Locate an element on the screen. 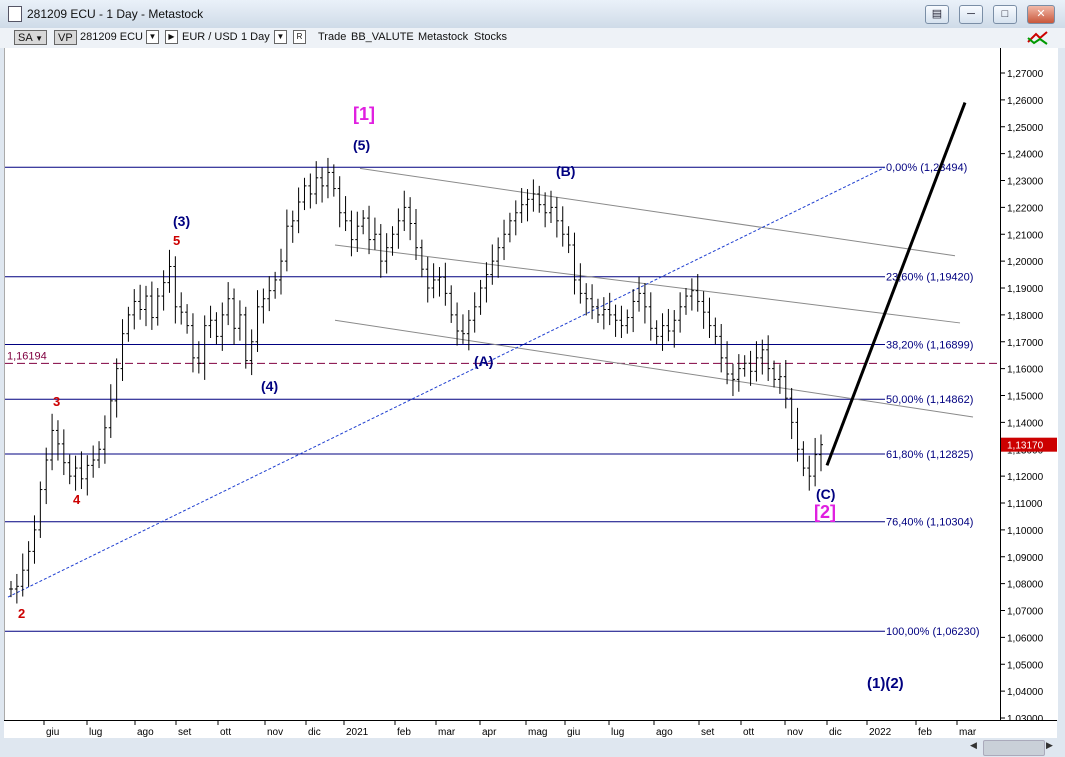 This screenshot has height=757, width=1065. document-icon is located at coordinates (15, 14).